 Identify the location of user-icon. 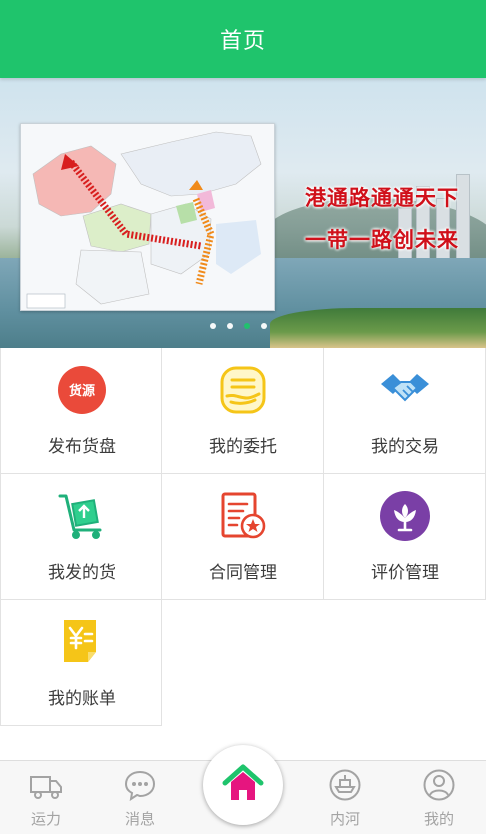
(439, 785).